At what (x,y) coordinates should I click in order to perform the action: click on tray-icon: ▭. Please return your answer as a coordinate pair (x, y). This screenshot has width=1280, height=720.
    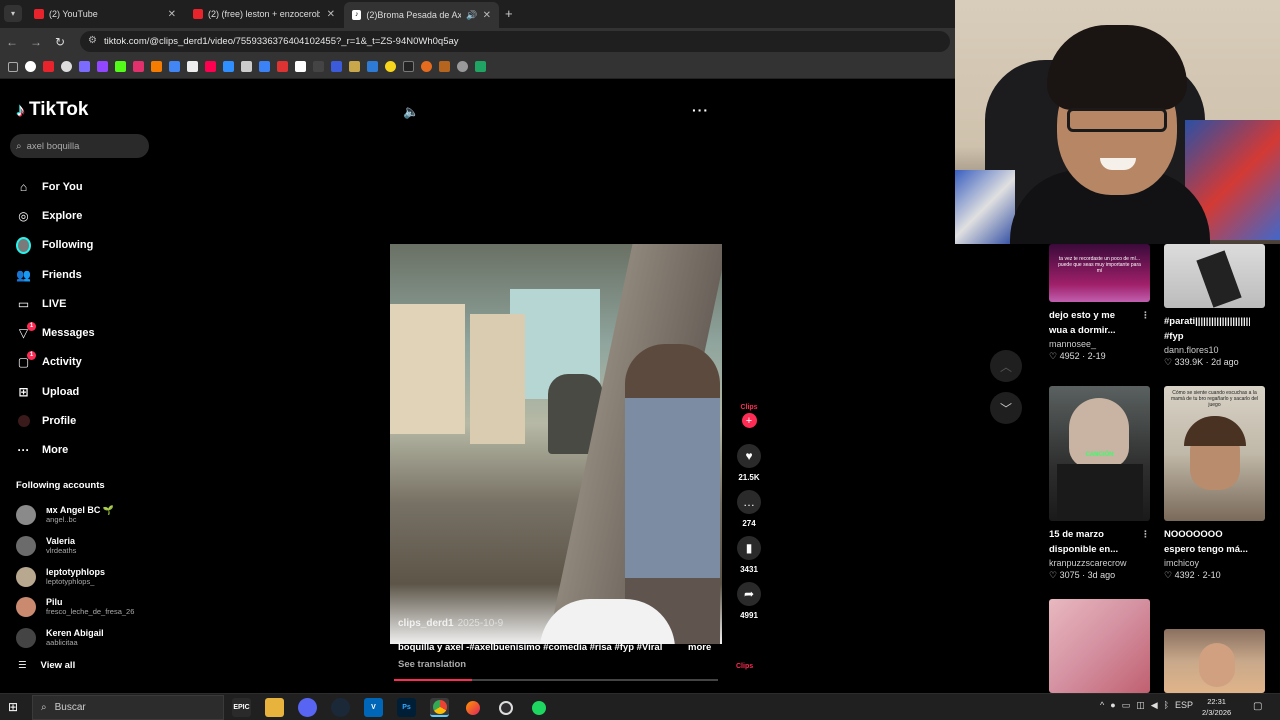
    Looking at the image, I should click on (1126, 705).